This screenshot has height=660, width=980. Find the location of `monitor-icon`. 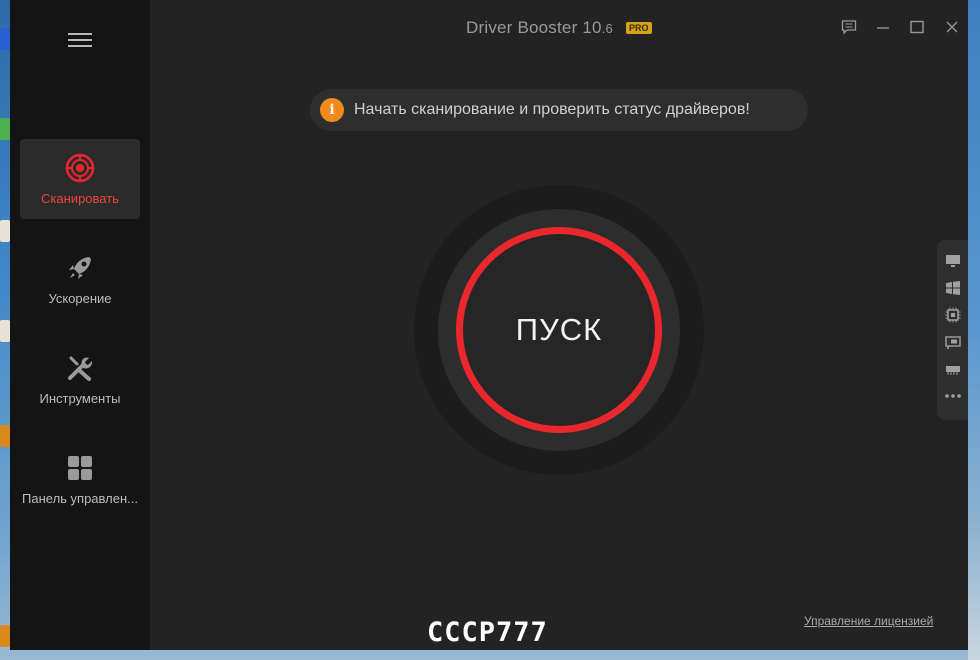

monitor-icon is located at coordinates (953, 261).